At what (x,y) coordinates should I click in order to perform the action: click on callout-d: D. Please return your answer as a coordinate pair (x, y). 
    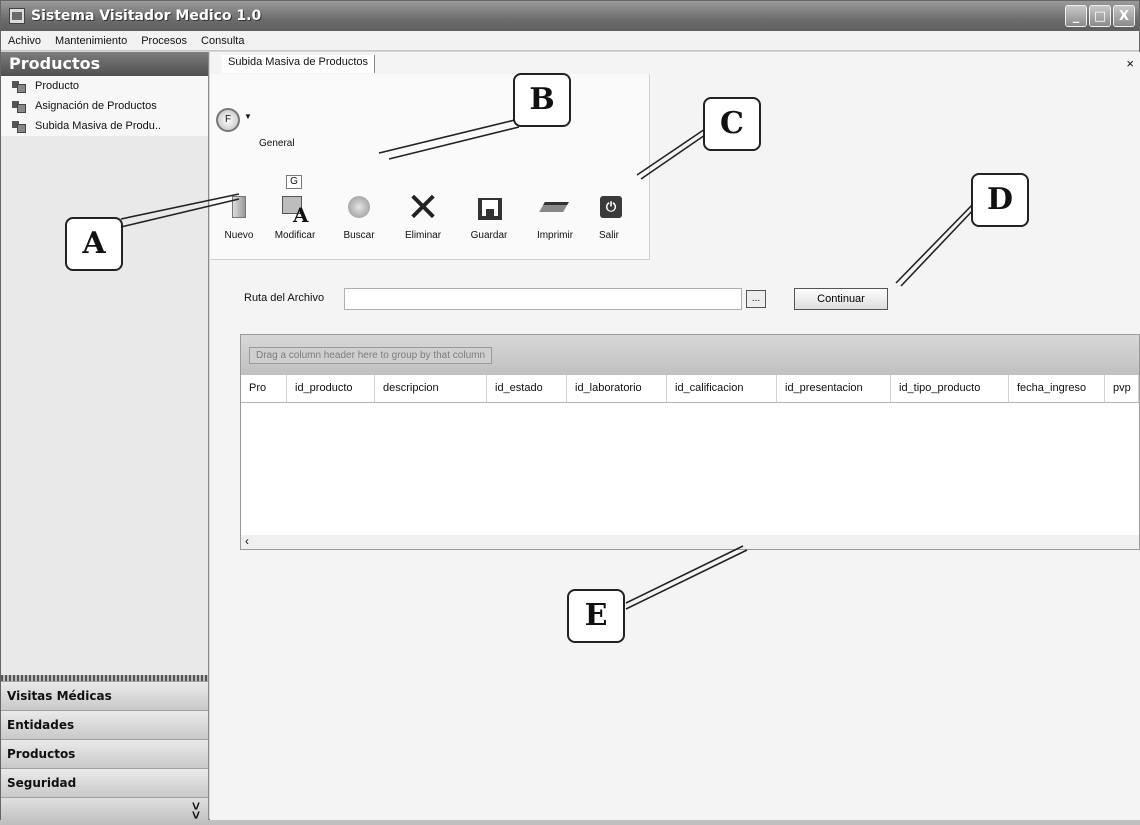
    Looking at the image, I should click on (1000, 200).